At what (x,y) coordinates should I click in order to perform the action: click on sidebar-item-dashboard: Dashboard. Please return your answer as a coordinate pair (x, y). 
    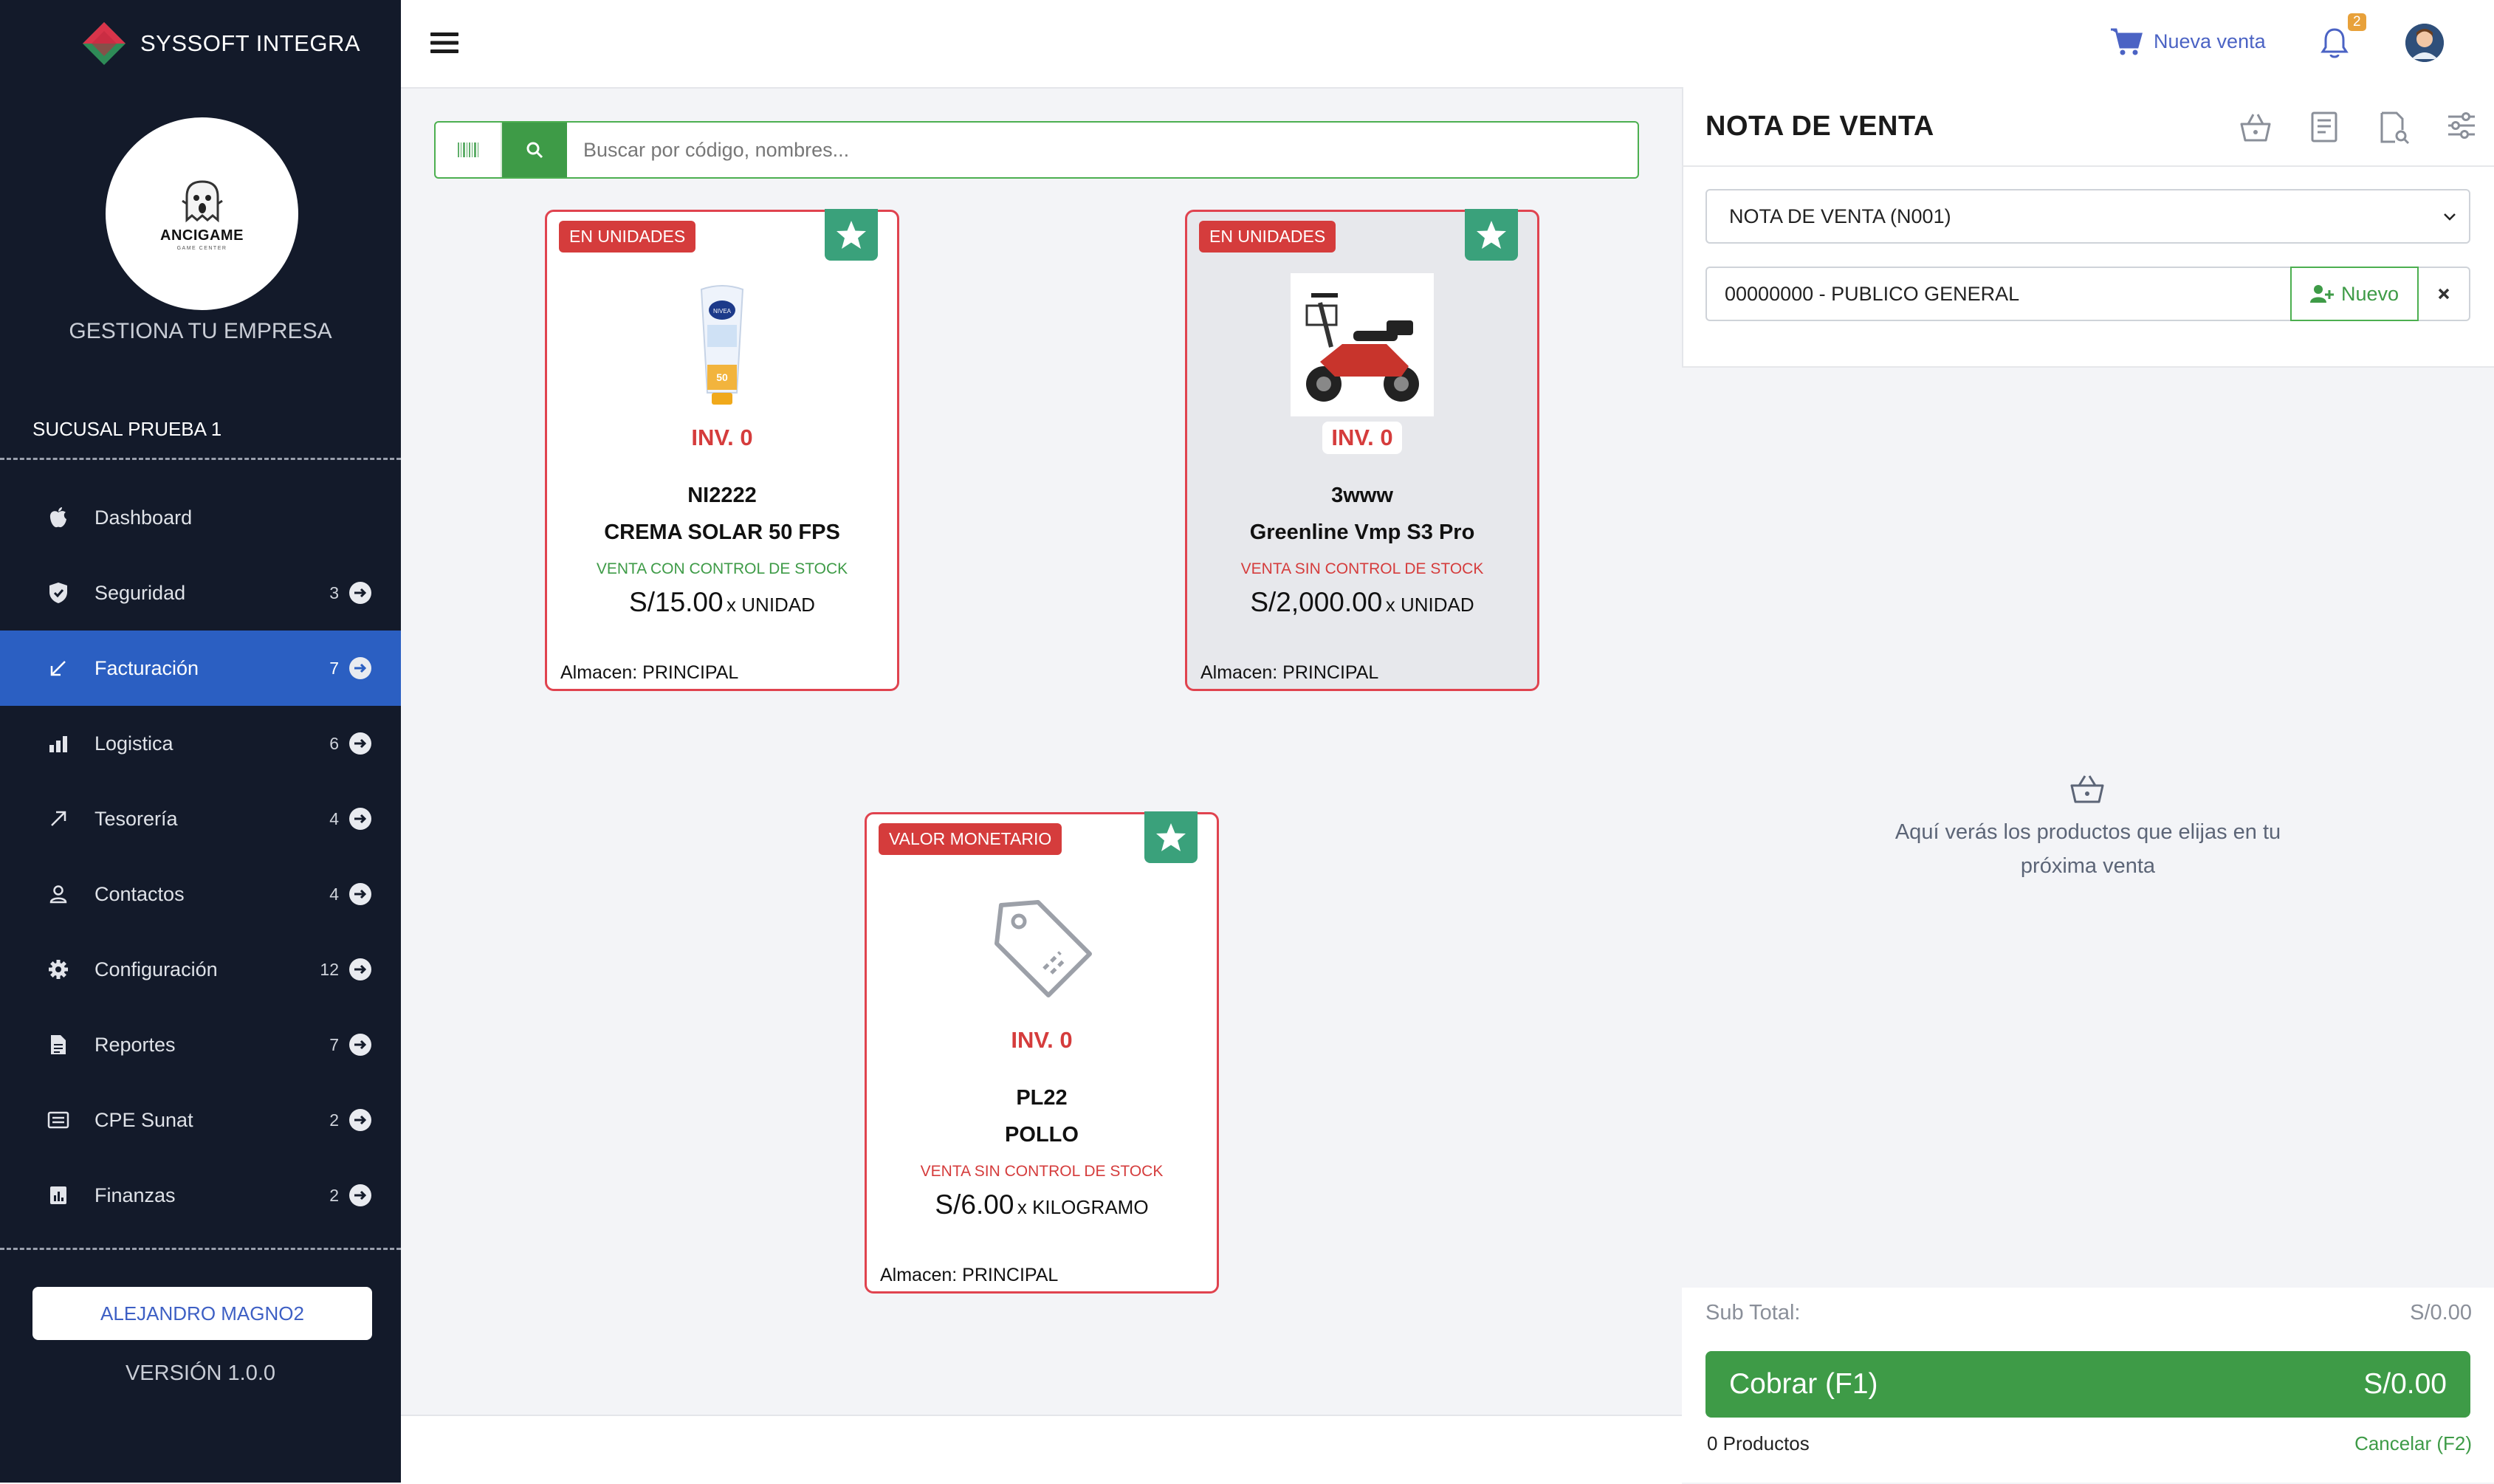
    Looking at the image, I should click on (201, 517).